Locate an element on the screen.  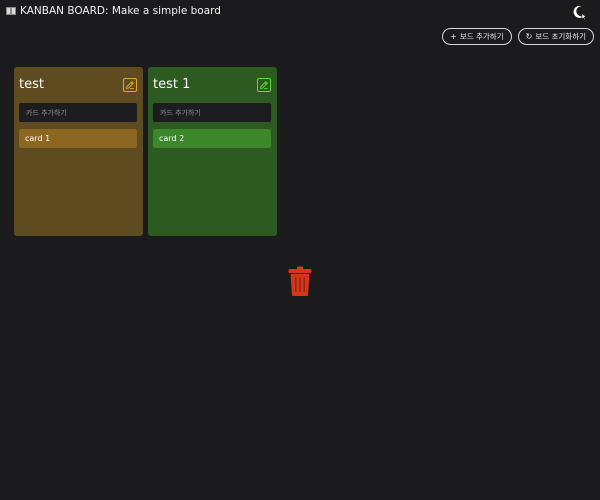
add-board-button: + 보드 추가하기 is located at coordinates (477, 36).